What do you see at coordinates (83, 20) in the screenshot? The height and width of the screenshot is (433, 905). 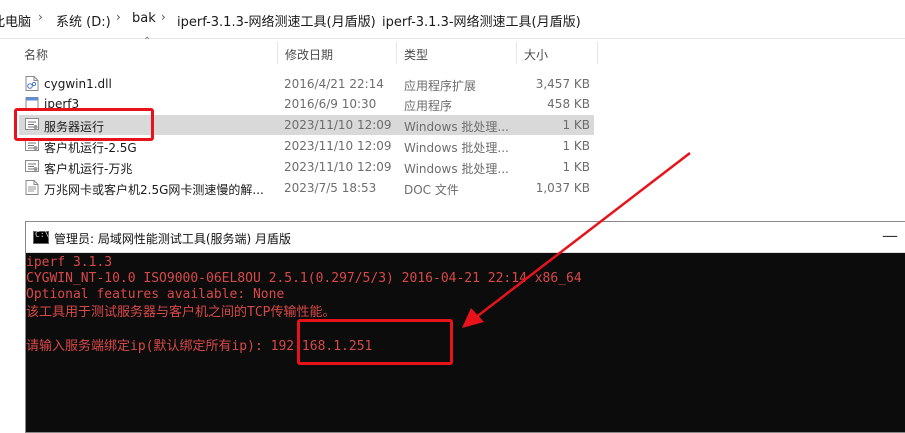 I see `breadcrumb-drive-d: 系统 (D:)` at bounding box center [83, 20].